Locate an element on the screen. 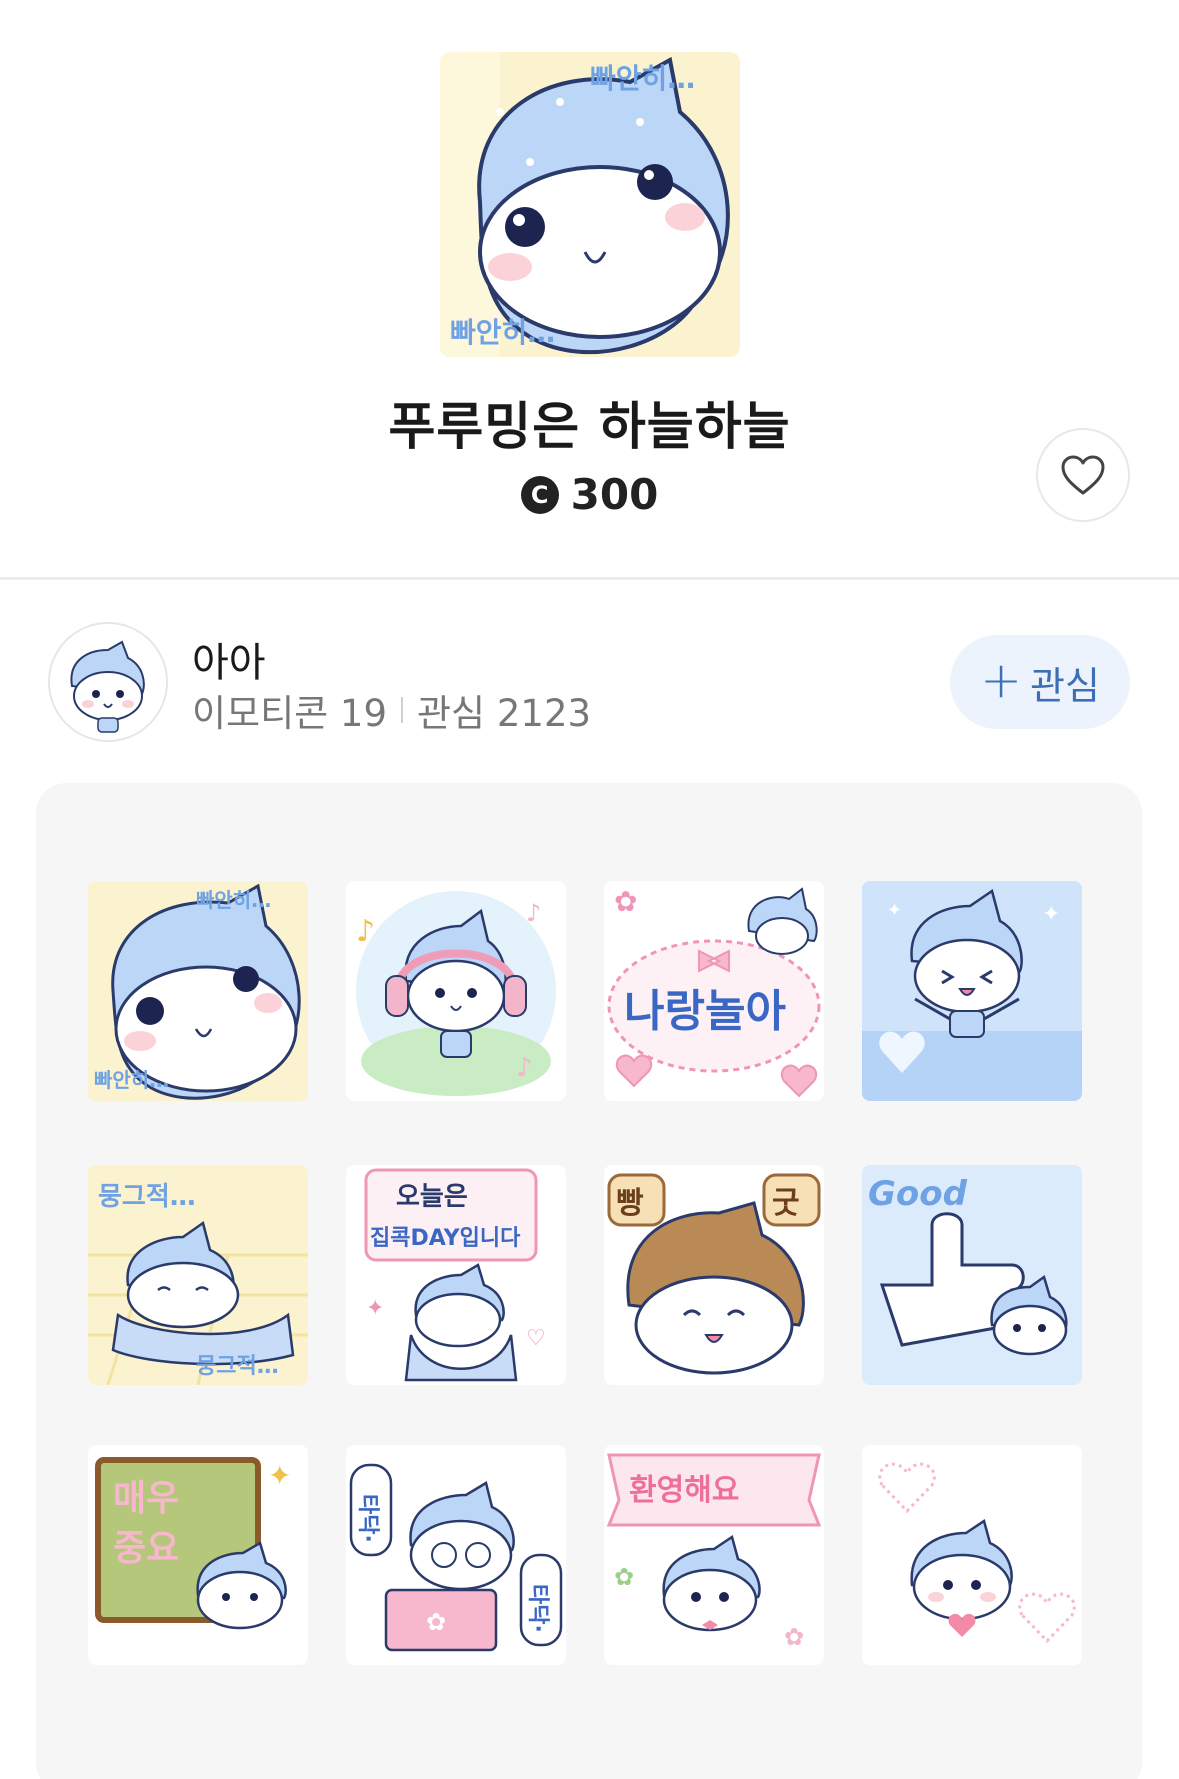 The width and height of the screenshot is (1179, 1779). sticker-caption-top: 타닥· is located at coordinates (367, 1518).